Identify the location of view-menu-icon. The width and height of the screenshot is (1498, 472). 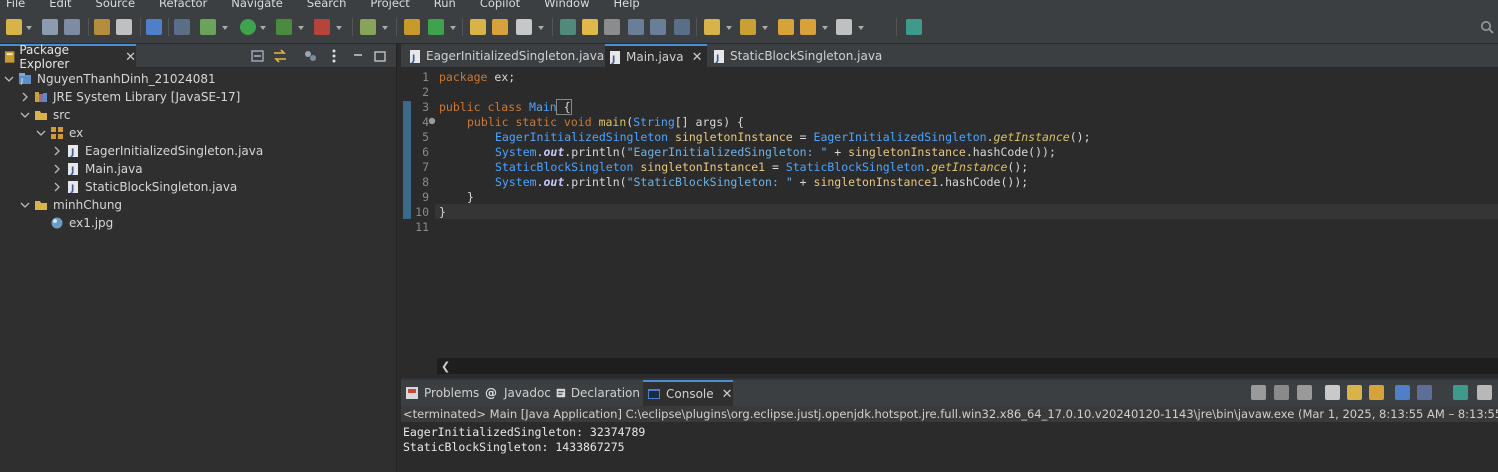
(334, 56).